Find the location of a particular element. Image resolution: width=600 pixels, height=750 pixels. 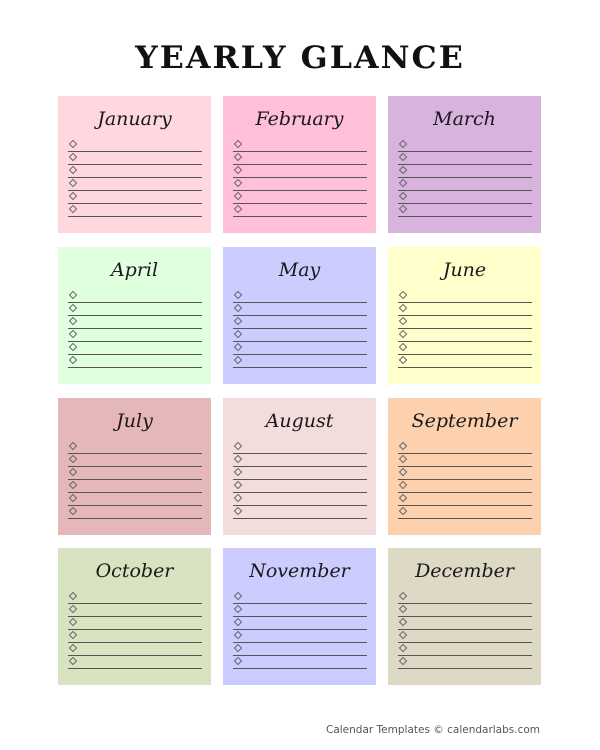

footer-credit: Calendar Templates © calendarlabs.com is located at coordinates (433, 730).